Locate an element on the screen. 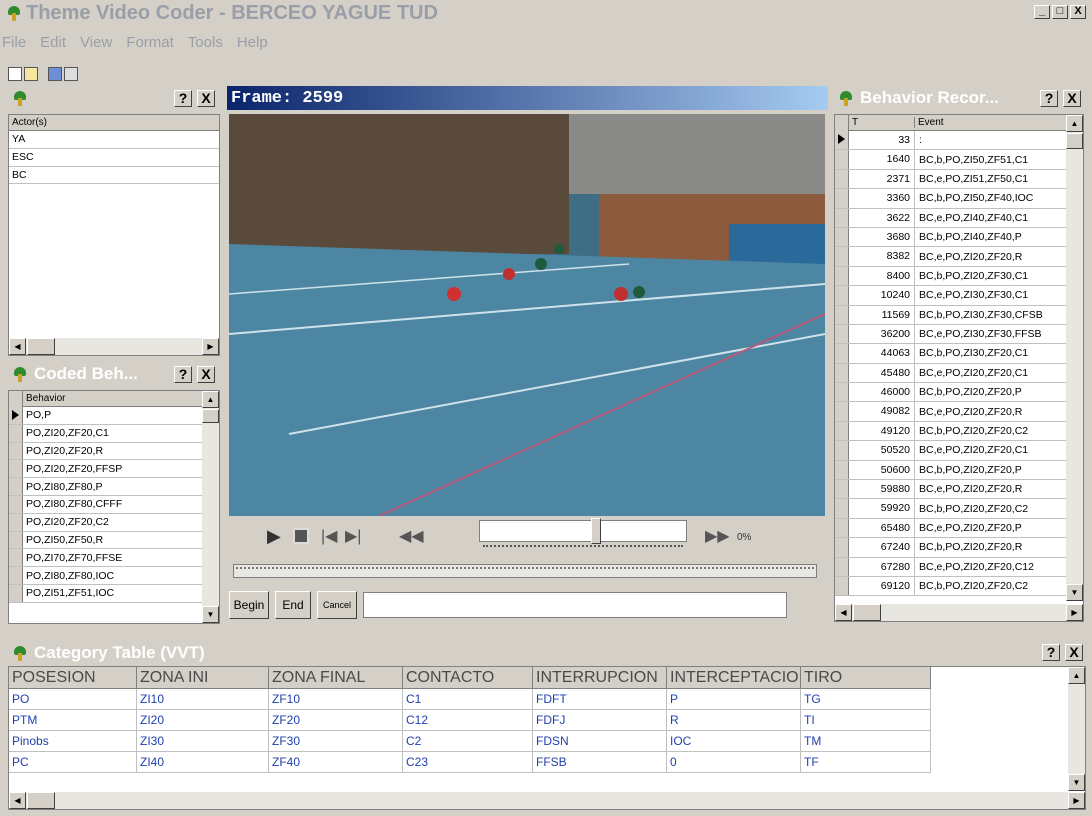 This screenshot has width=1092, height=816. coded-row: PO,ZI50,ZF50,R is located at coordinates (114, 540).